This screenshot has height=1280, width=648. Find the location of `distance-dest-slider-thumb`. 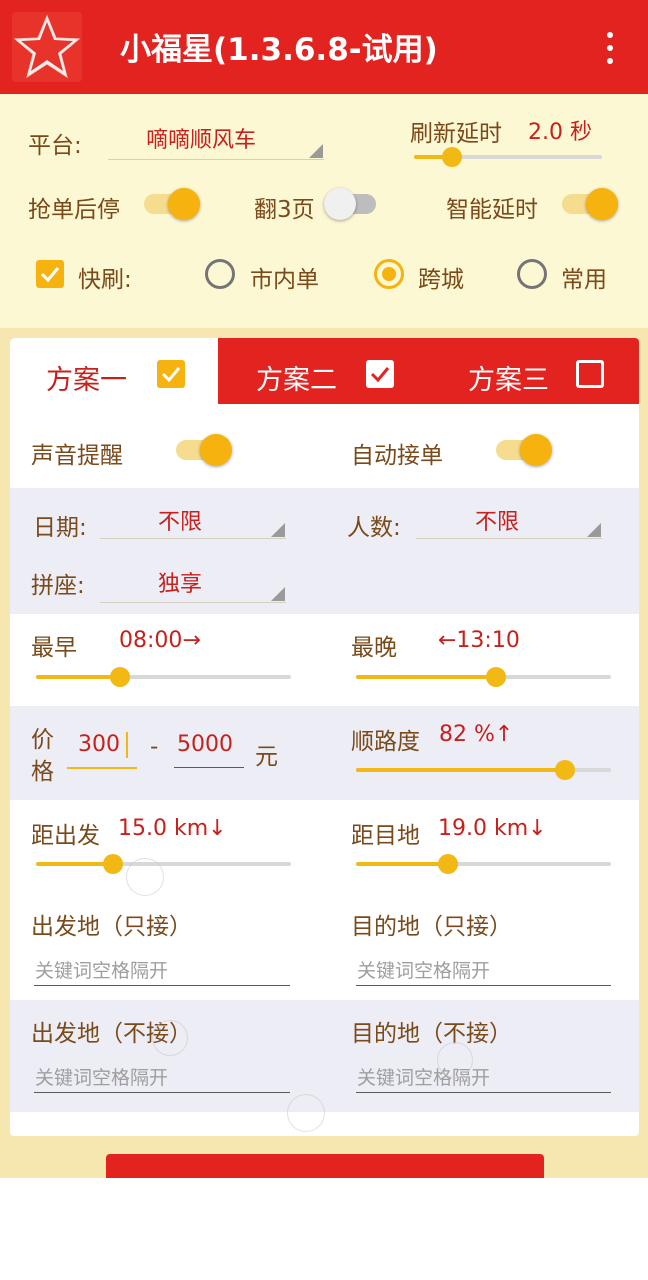

distance-dest-slider-thumb is located at coordinates (448, 864).